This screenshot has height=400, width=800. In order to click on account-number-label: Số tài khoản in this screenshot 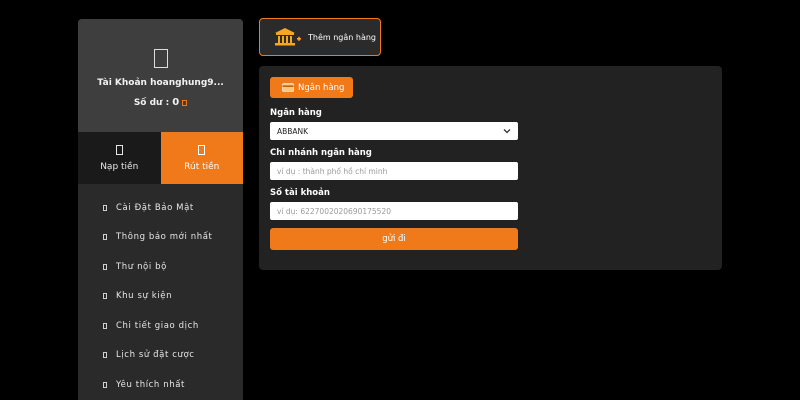, I will do `click(300, 193)`.